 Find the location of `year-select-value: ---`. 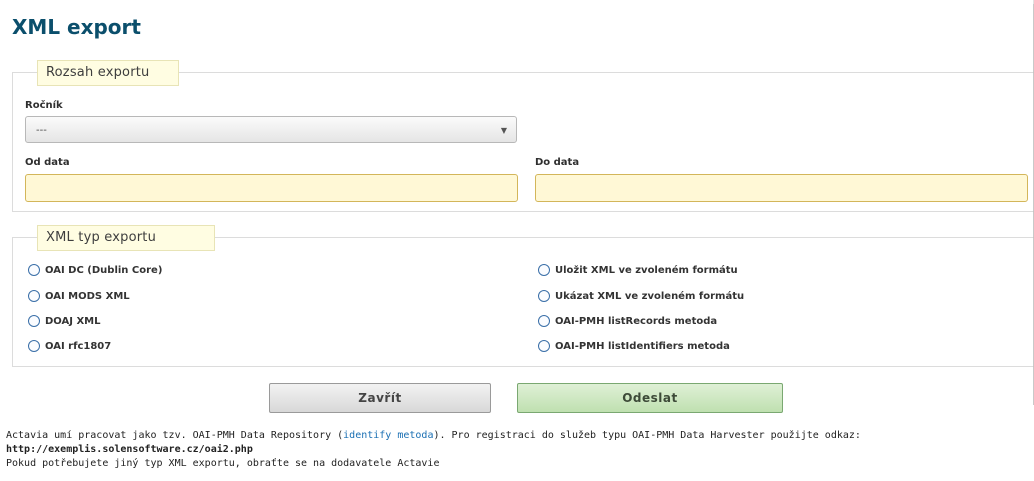

year-select-value: --- is located at coordinates (41, 130).